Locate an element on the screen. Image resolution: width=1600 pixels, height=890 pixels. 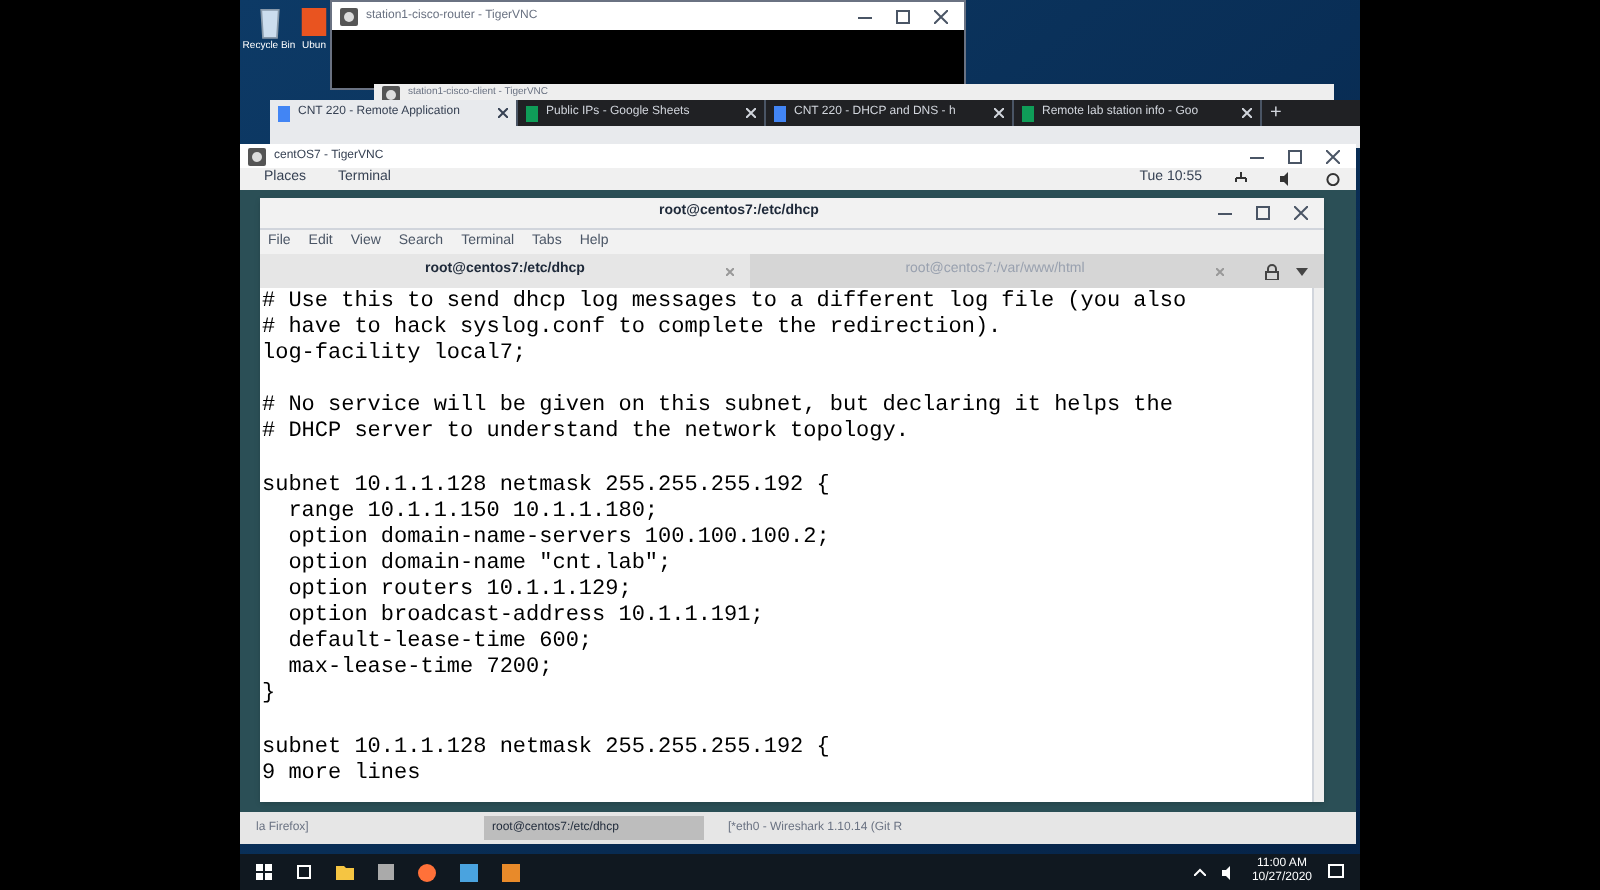
dropdown-icon is located at coordinates (1302, 271).